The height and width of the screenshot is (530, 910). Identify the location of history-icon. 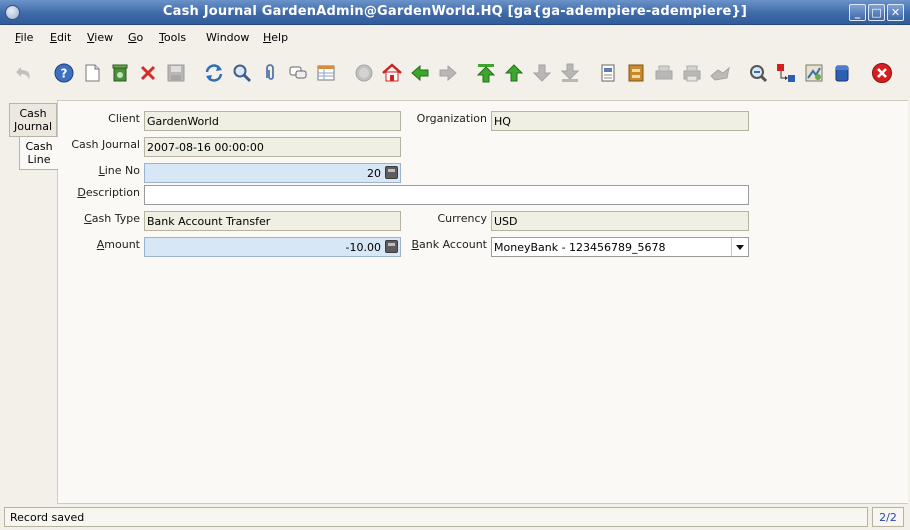
(364, 73).